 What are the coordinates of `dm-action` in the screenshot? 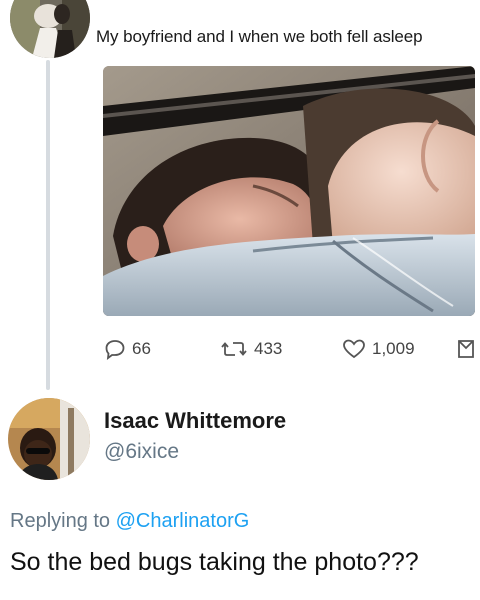 It's located at (466, 349).